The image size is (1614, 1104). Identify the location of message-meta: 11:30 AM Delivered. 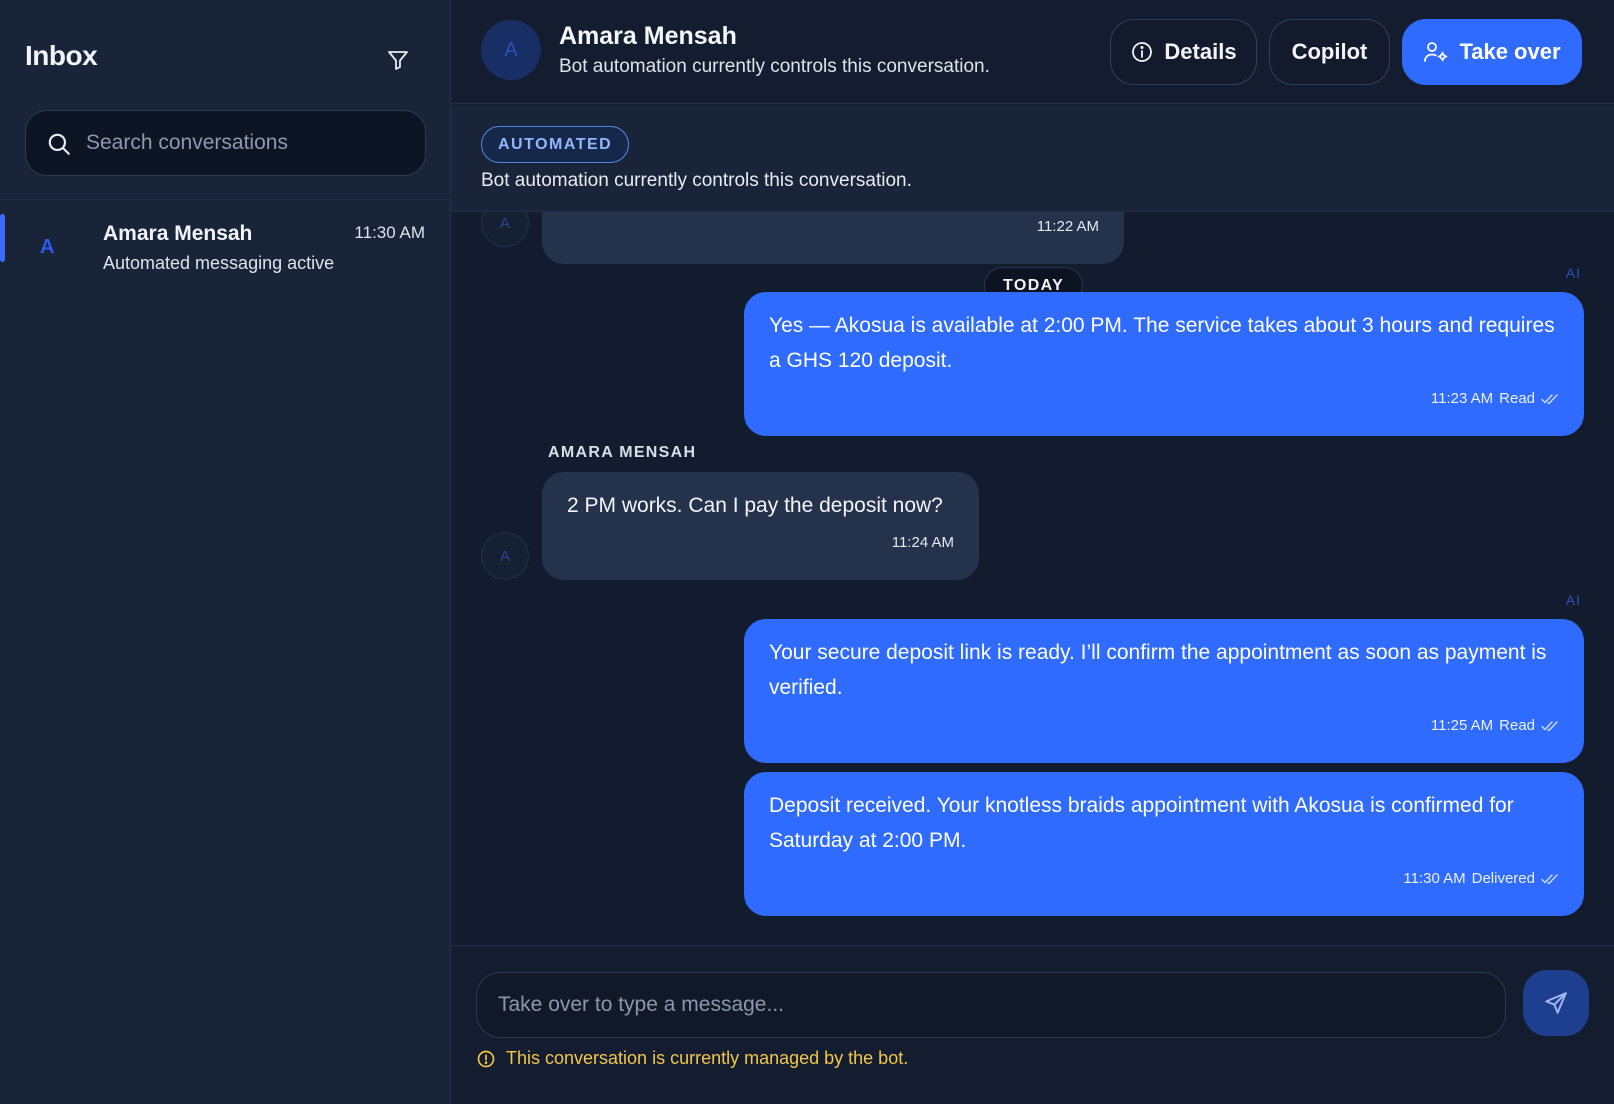
(1481, 878).